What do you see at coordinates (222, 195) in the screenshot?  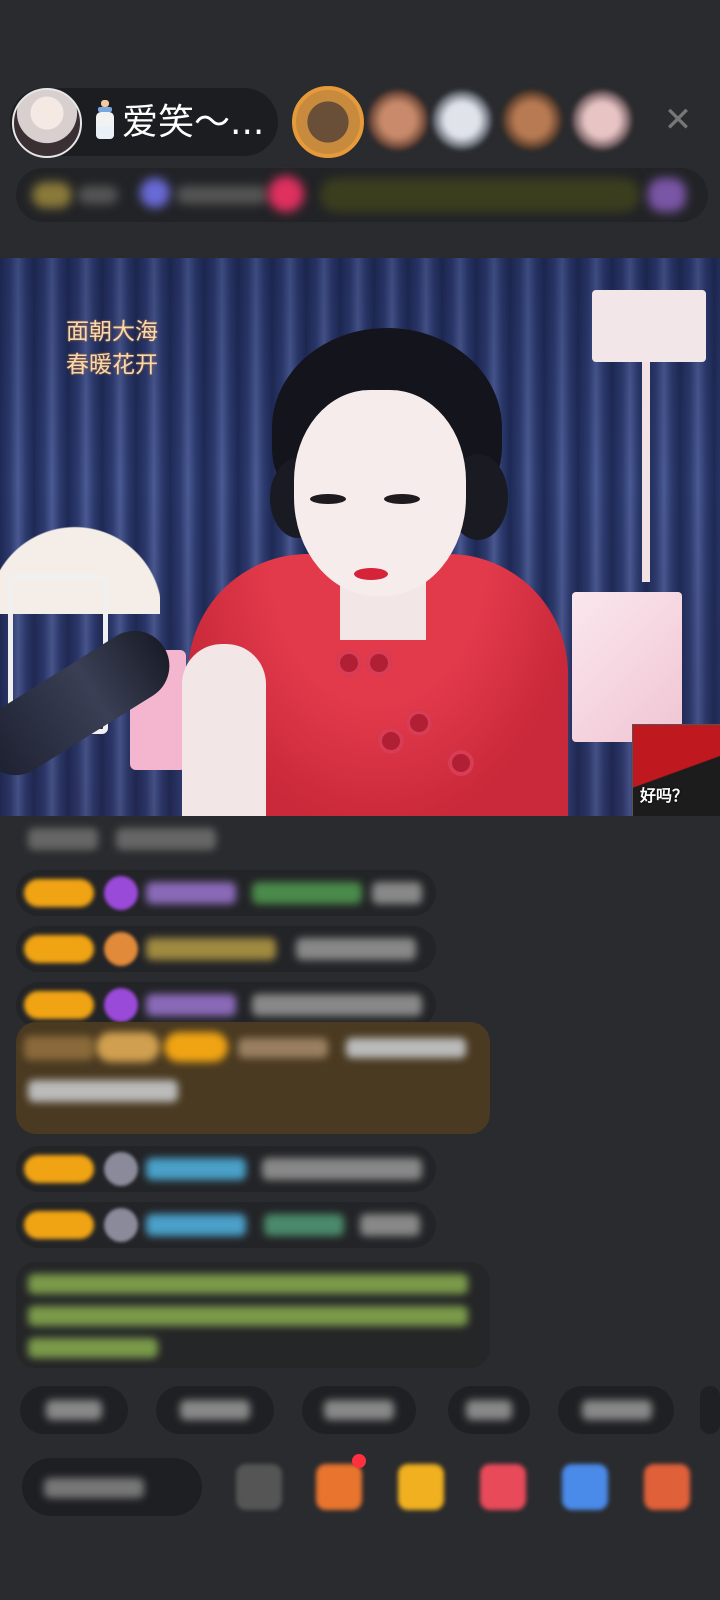 I see `hot-text` at bounding box center [222, 195].